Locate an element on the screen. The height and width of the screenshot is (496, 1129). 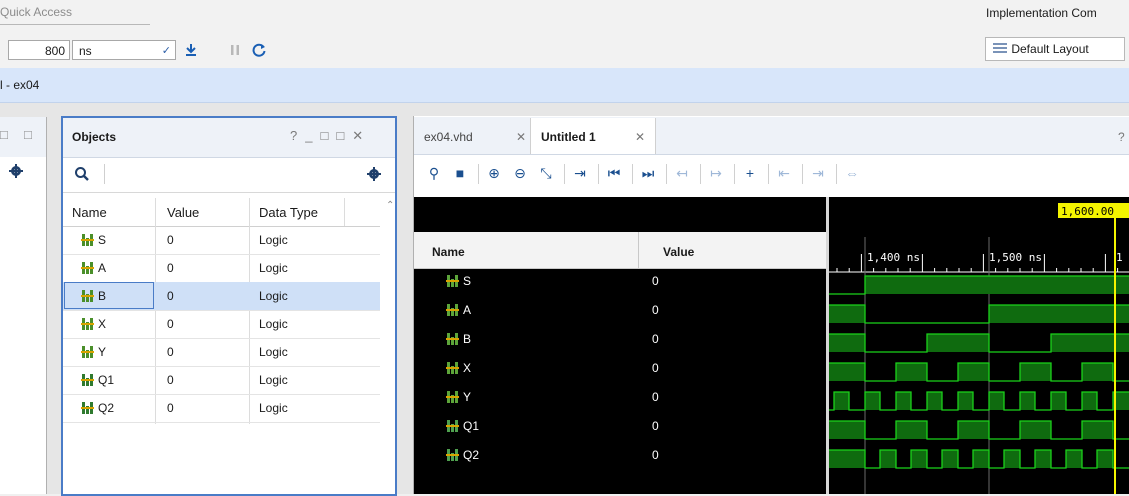
layout-label: Default Layout is located at coordinates (1050, 49).